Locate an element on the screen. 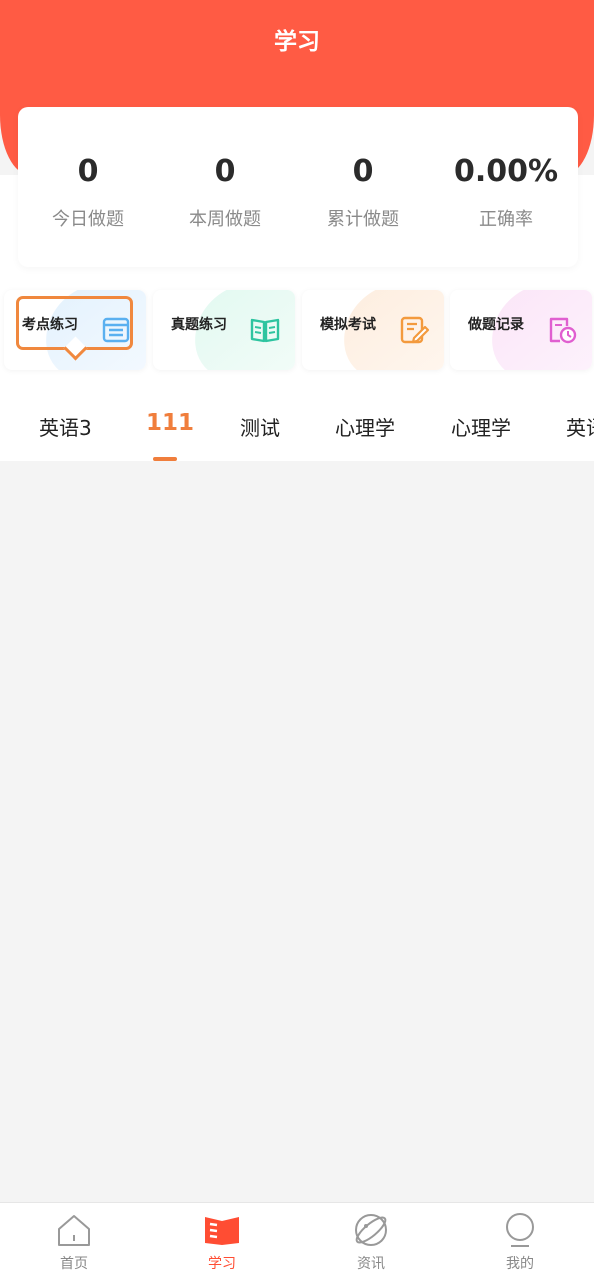 This screenshot has height=1280, width=594. feature-practice-history: 做题记录 is located at coordinates (521, 330).